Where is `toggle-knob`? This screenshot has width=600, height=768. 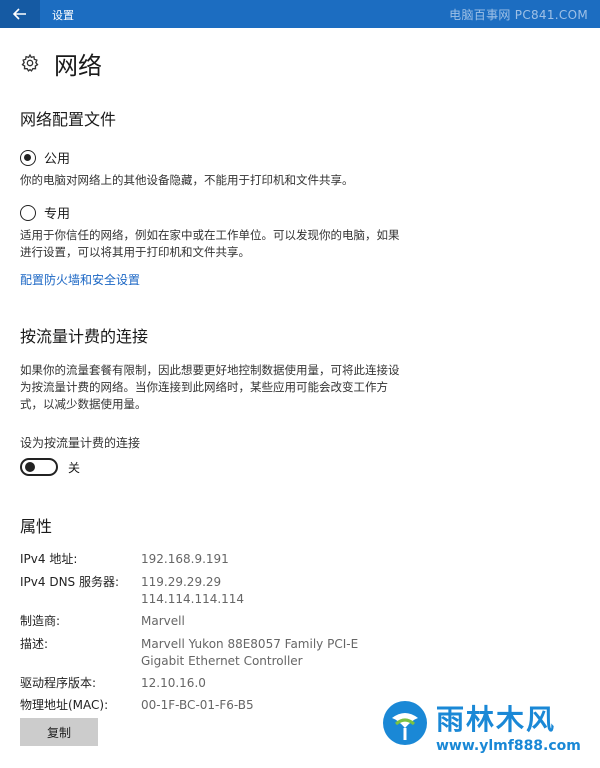 toggle-knob is located at coordinates (30, 467).